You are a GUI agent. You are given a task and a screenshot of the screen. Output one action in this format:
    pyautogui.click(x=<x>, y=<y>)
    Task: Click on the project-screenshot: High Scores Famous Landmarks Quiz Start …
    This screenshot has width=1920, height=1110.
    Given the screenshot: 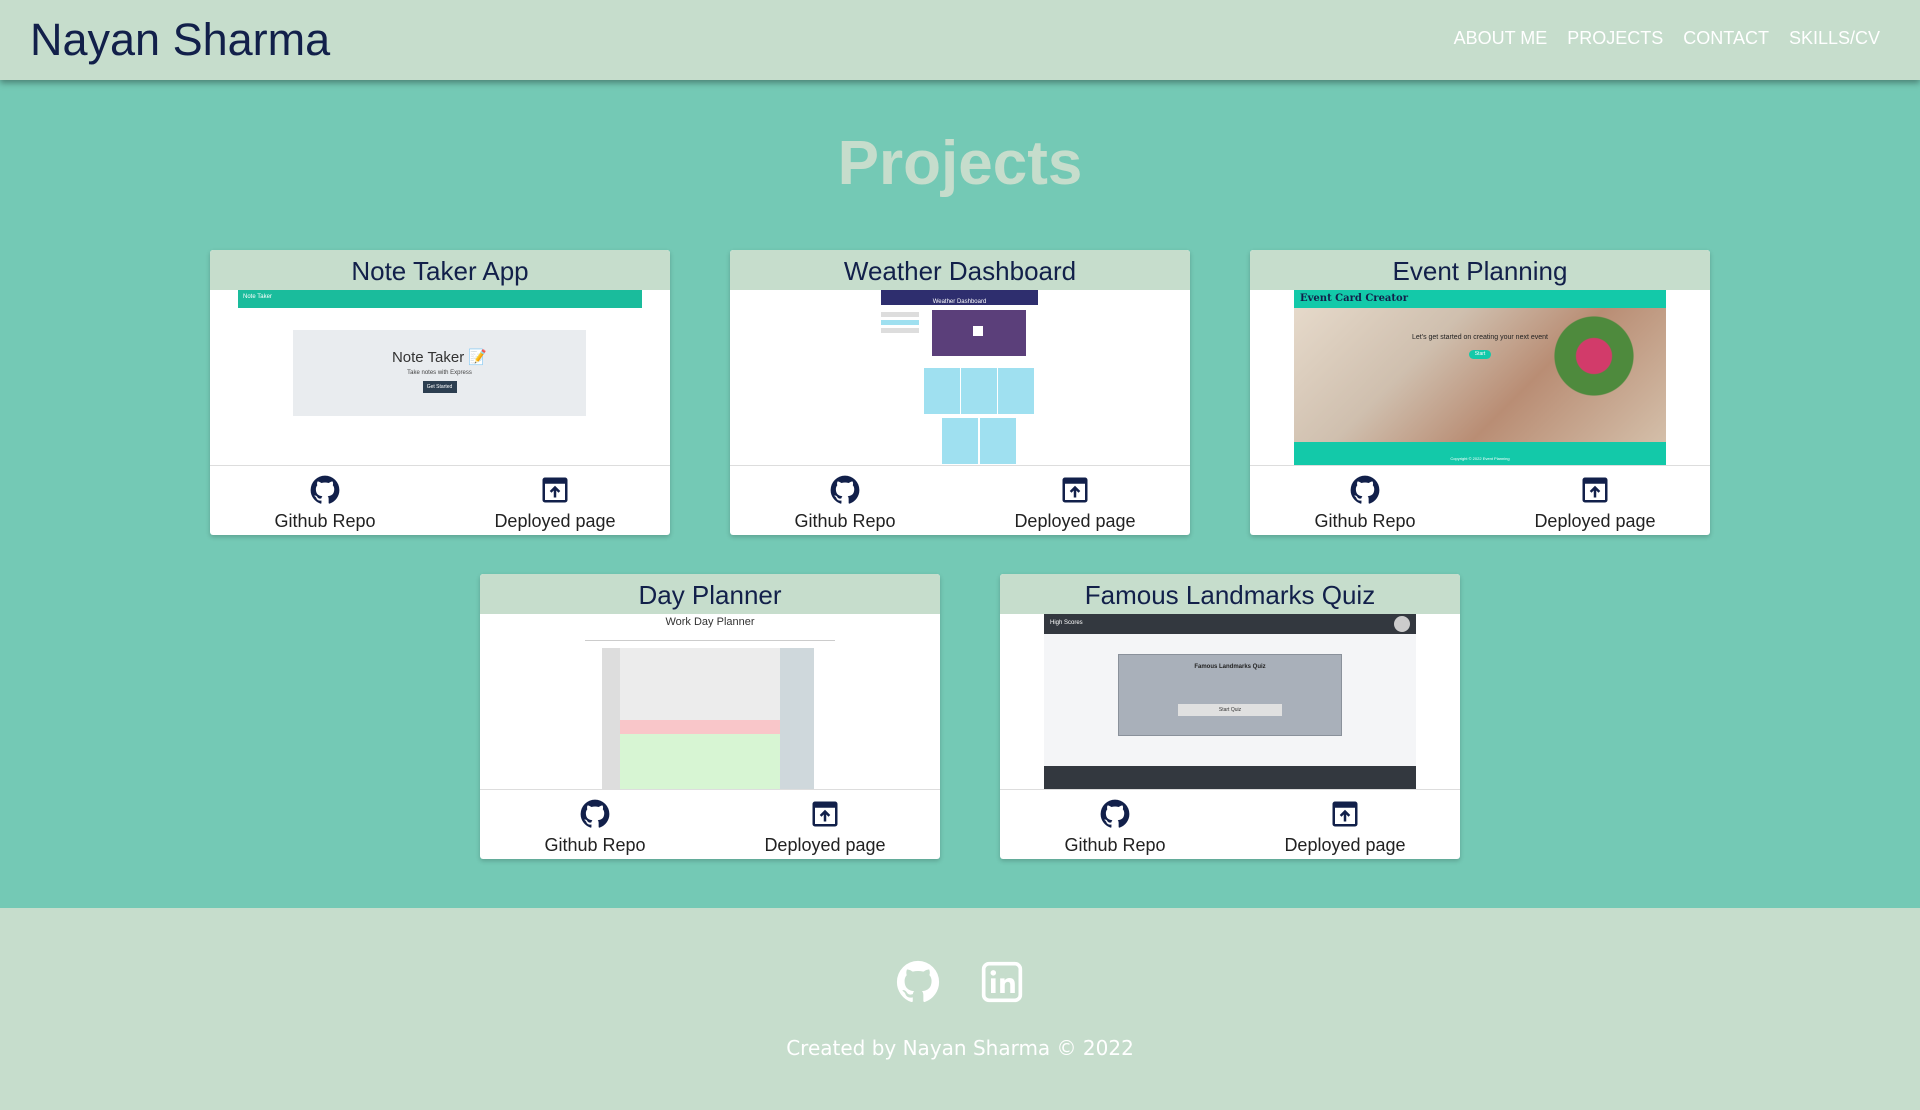 What is the action you would take?
    pyautogui.click(x=1230, y=702)
    